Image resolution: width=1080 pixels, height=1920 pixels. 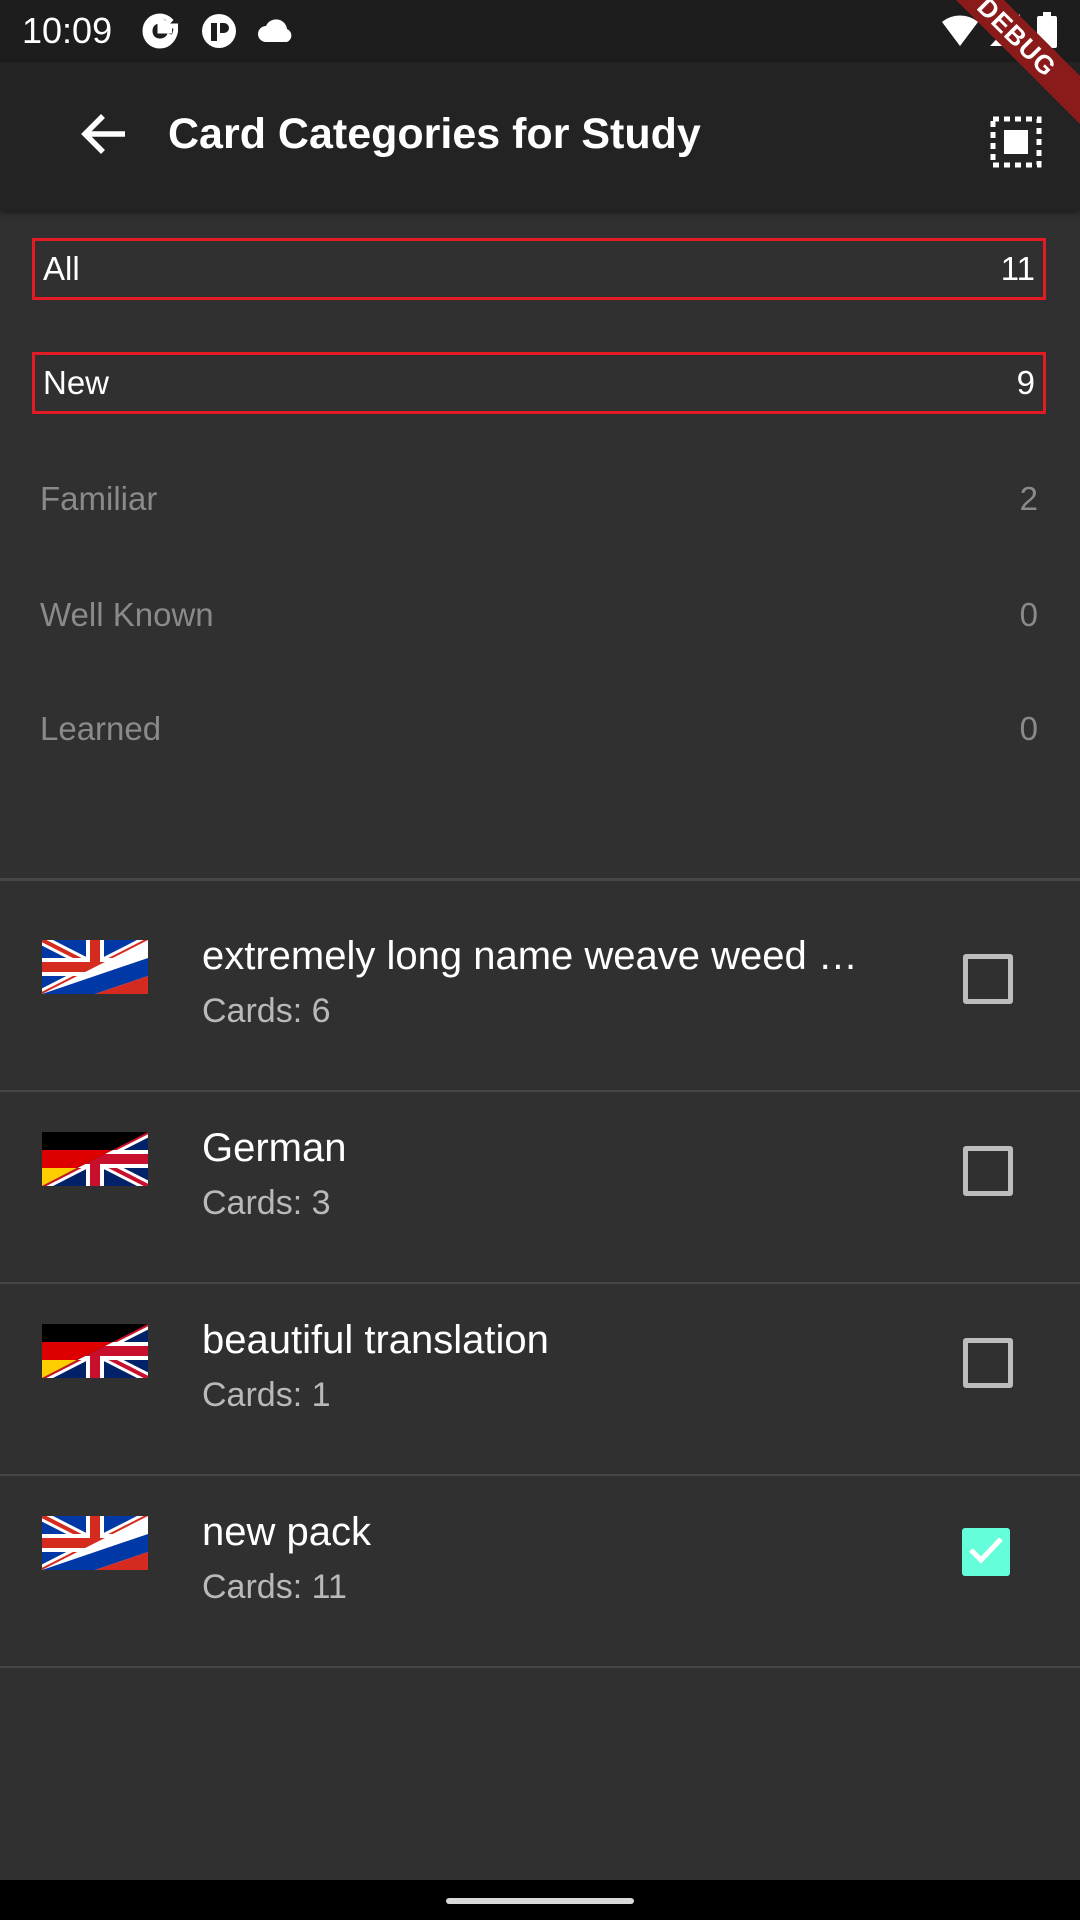 What do you see at coordinates (61, 268) in the screenshot?
I see `filter-label: All` at bounding box center [61, 268].